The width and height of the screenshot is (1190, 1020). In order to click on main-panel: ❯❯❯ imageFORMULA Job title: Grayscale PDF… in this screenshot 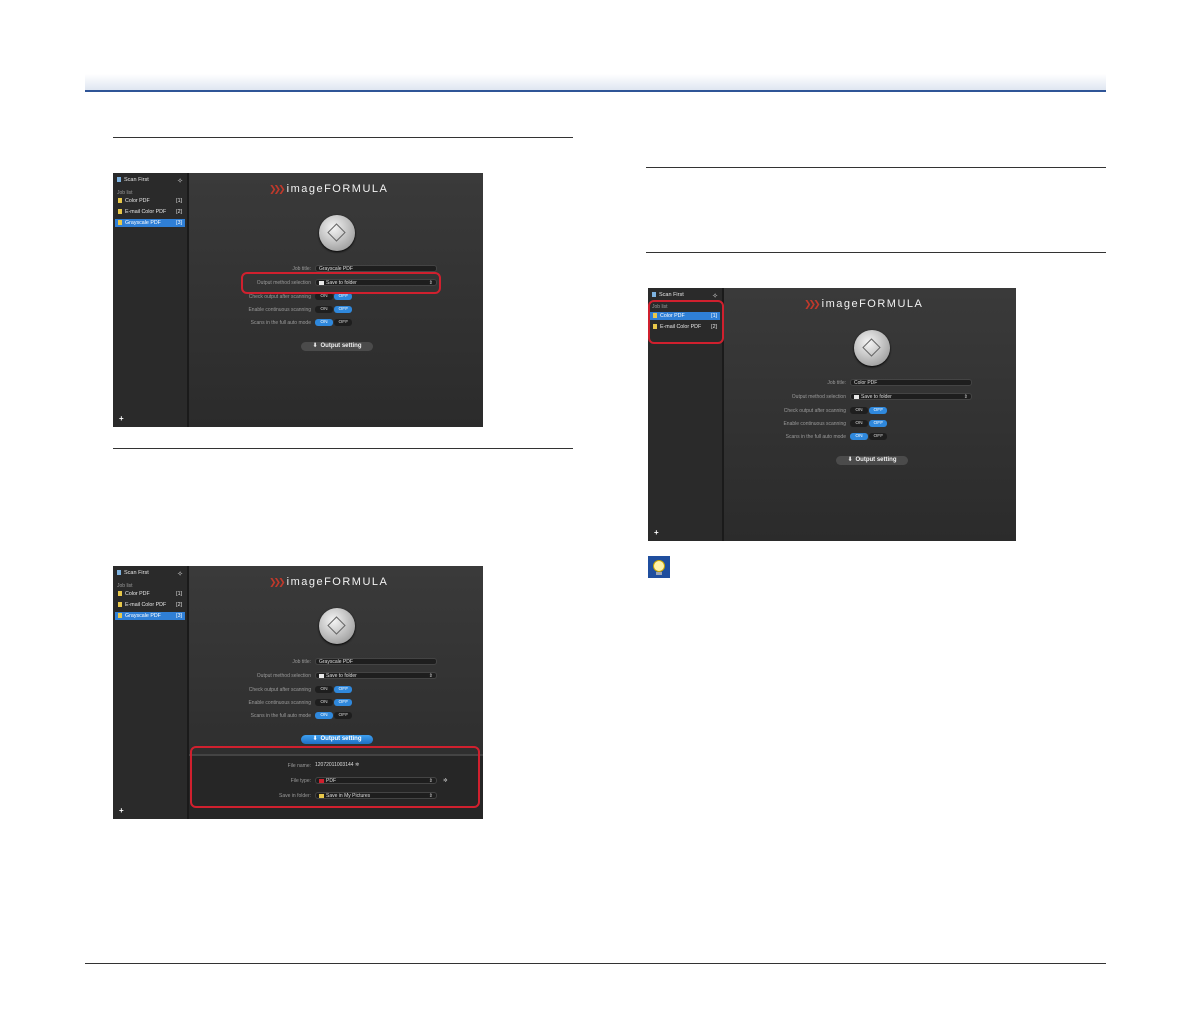, I will do `click(336, 300)`.